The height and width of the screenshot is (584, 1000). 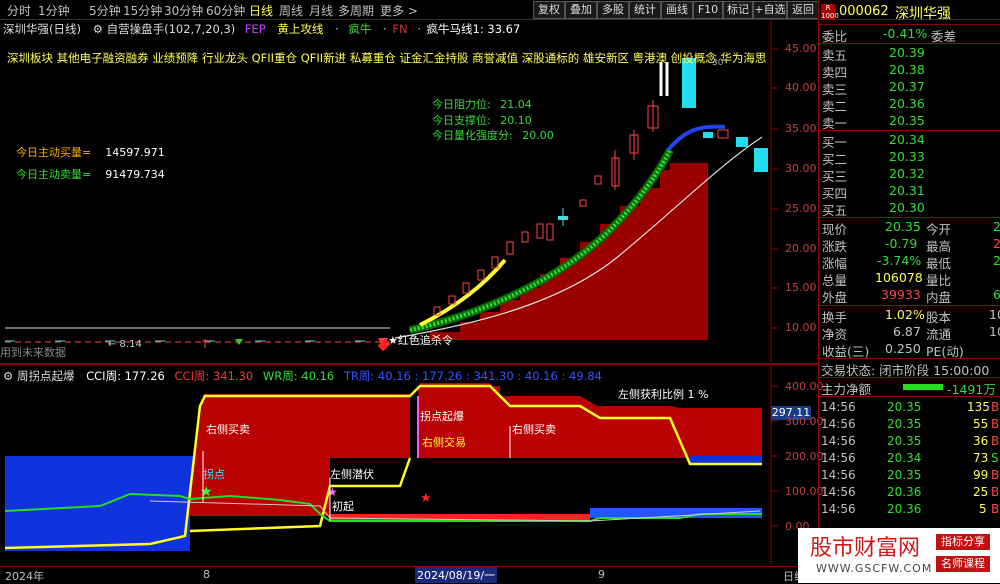 I want to click on cci-label-2: CCI周: 341.30, so click(x=214, y=376).